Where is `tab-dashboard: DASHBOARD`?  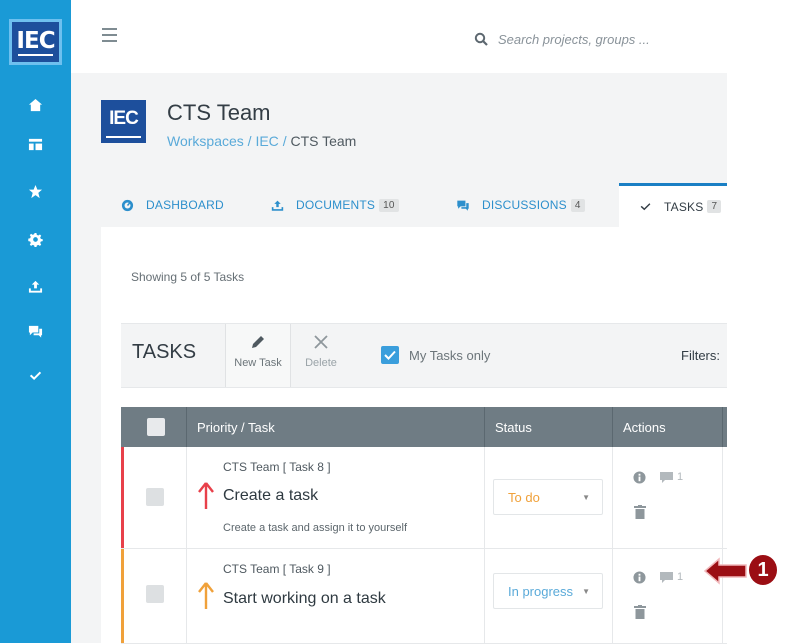
tab-dashboard: DASHBOARD is located at coordinates (172, 205).